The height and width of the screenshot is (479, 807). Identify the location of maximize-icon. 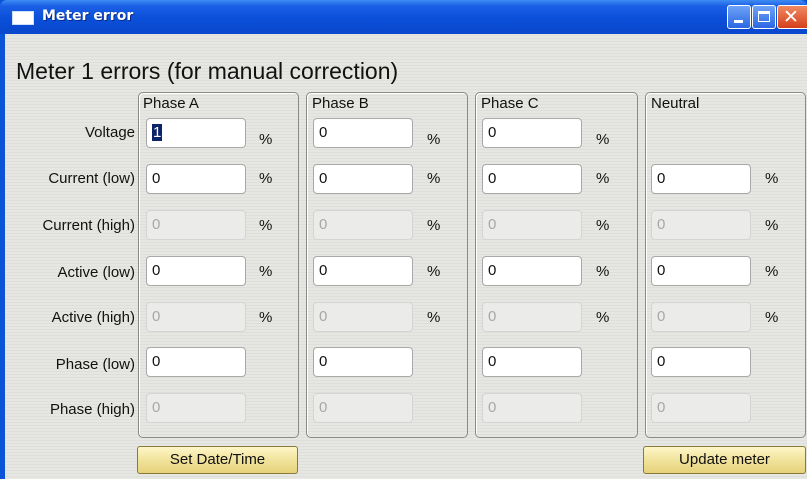
(764, 16).